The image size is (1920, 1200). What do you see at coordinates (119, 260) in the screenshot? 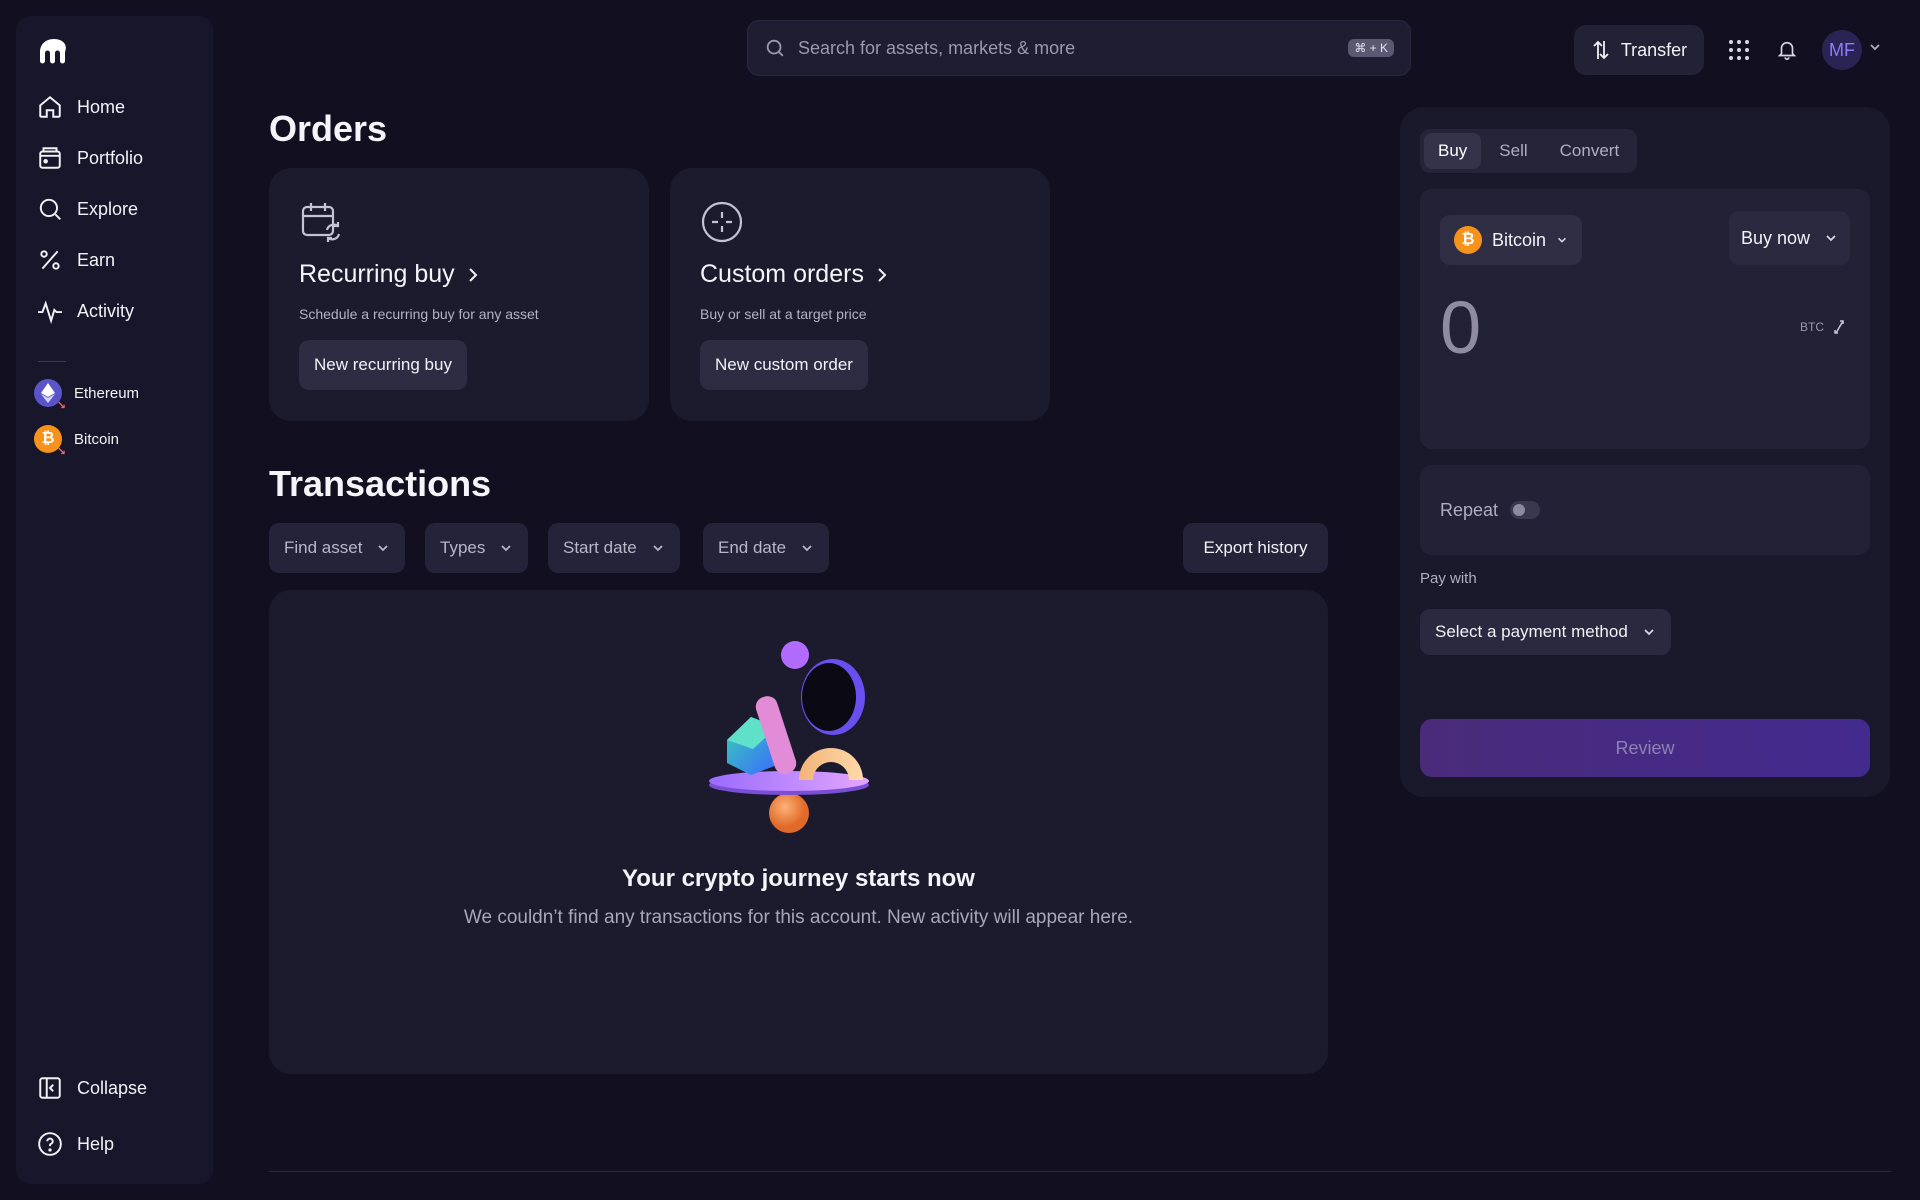
I see `sidebar-item-earn: Earn` at bounding box center [119, 260].